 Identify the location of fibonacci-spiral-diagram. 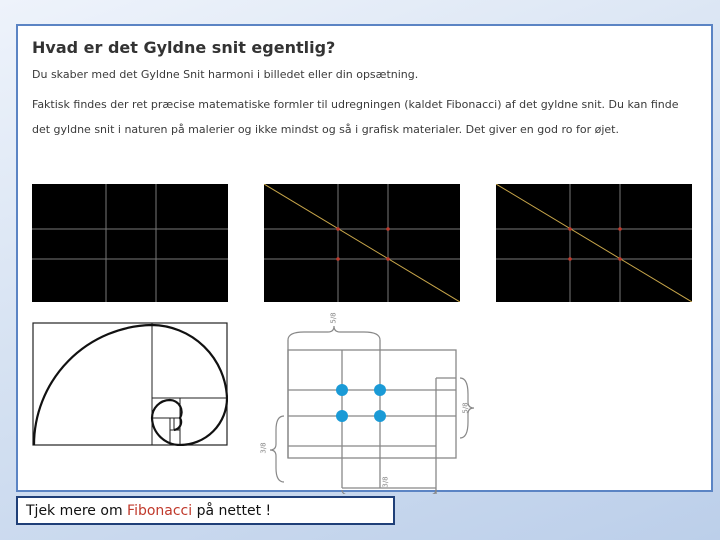
(130, 384).